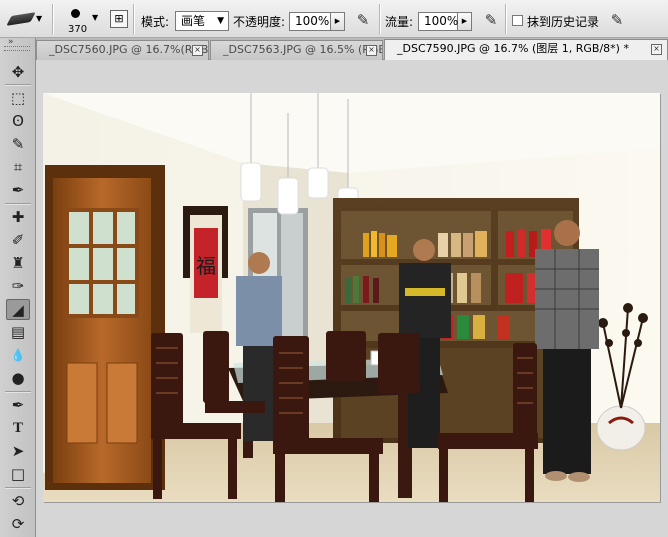 The image size is (668, 537). What do you see at coordinates (18, 217) in the screenshot?
I see `healing-brush-tool-icon: ✚` at bounding box center [18, 217].